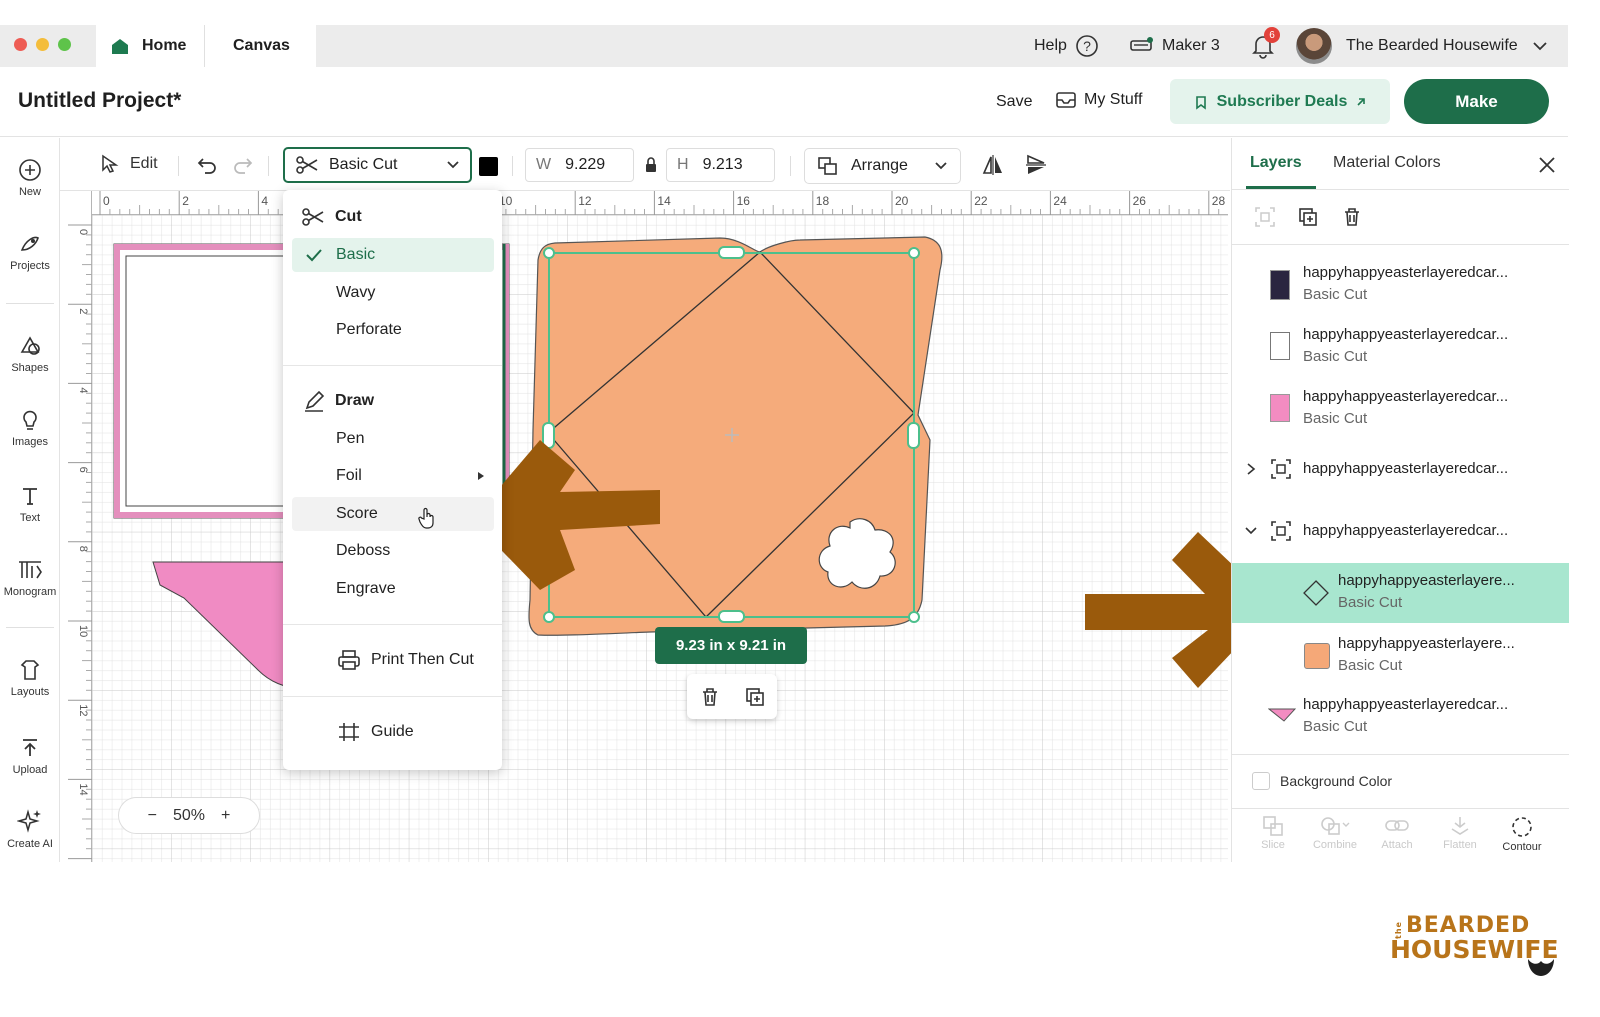  What do you see at coordinates (392, 476) in the screenshot?
I see `dropdown-item-foil: Foil` at bounding box center [392, 476].